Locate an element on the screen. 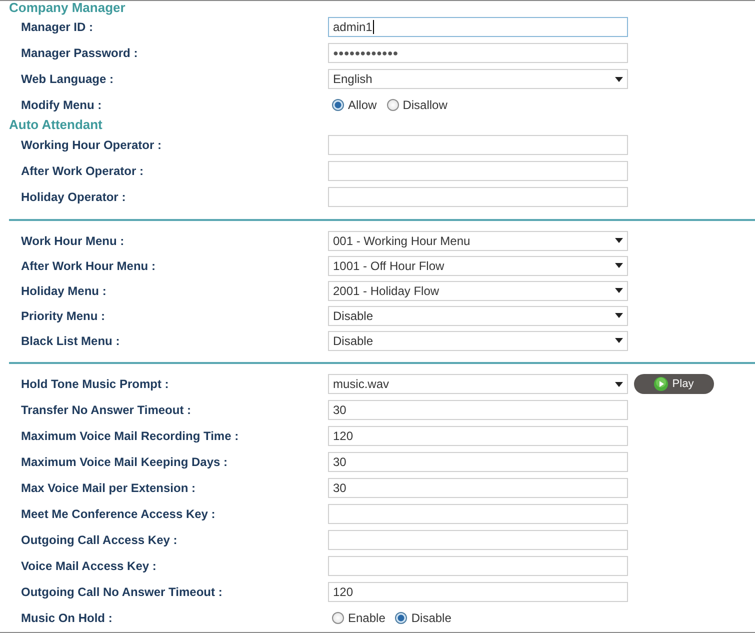 This screenshot has width=755, height=633. field-label: Transfer No Answer Timeout : is located at coordinates (106, 410).